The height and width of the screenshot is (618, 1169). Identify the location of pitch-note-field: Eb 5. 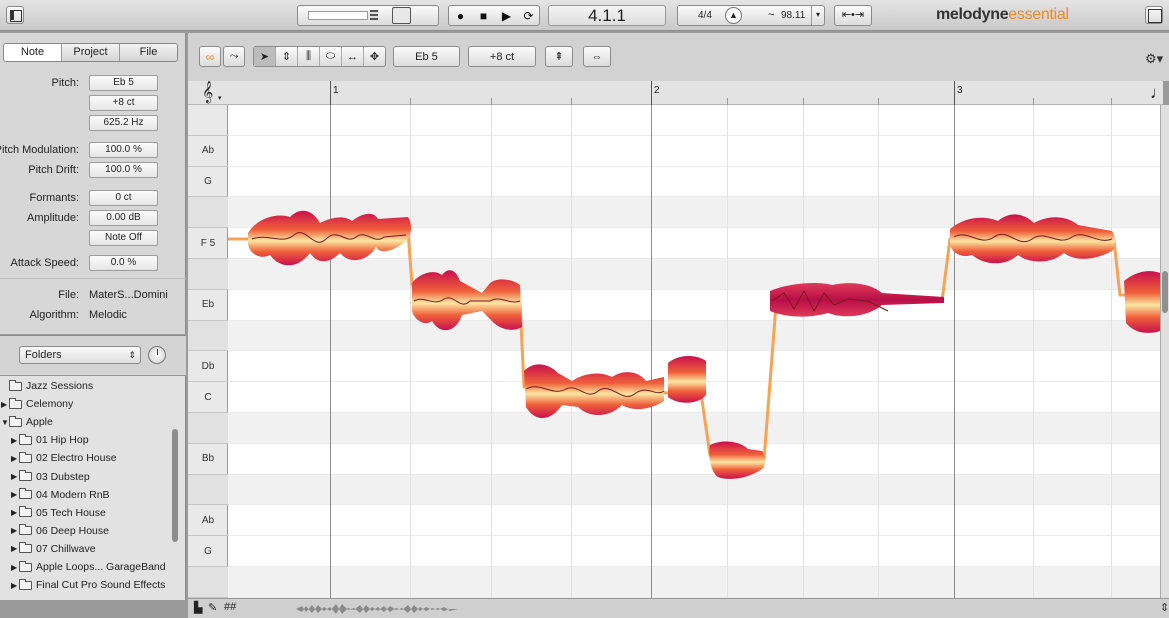
(123, 83).